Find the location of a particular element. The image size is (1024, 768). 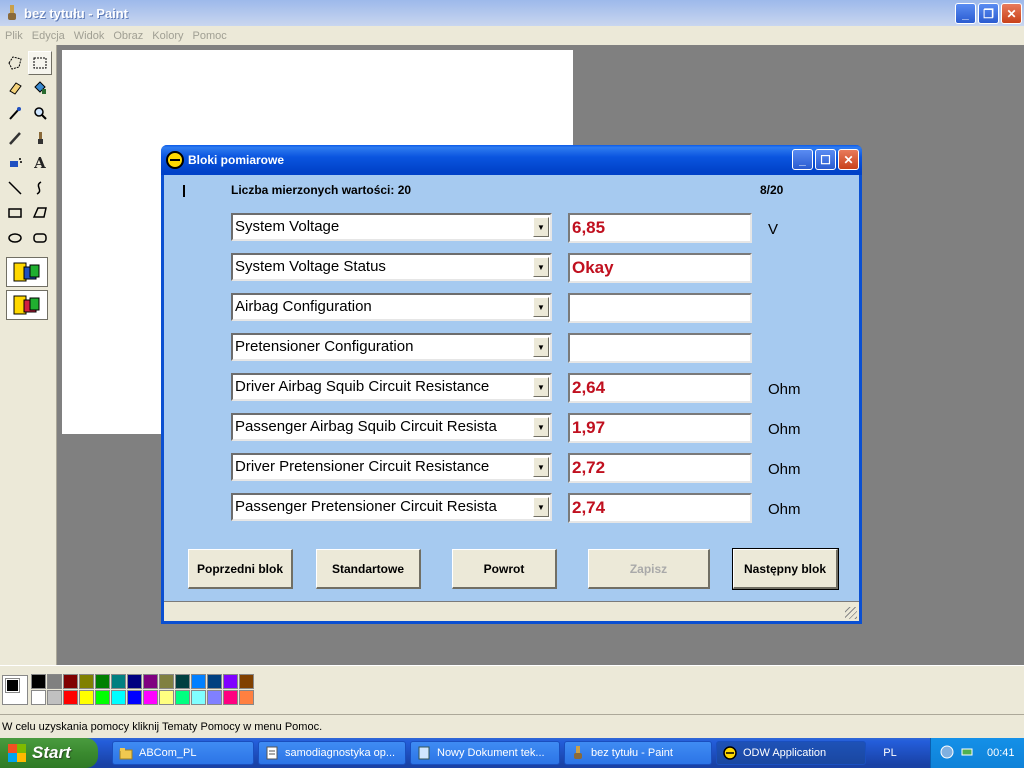

polygon-icon is located at coordinates (40, 213).